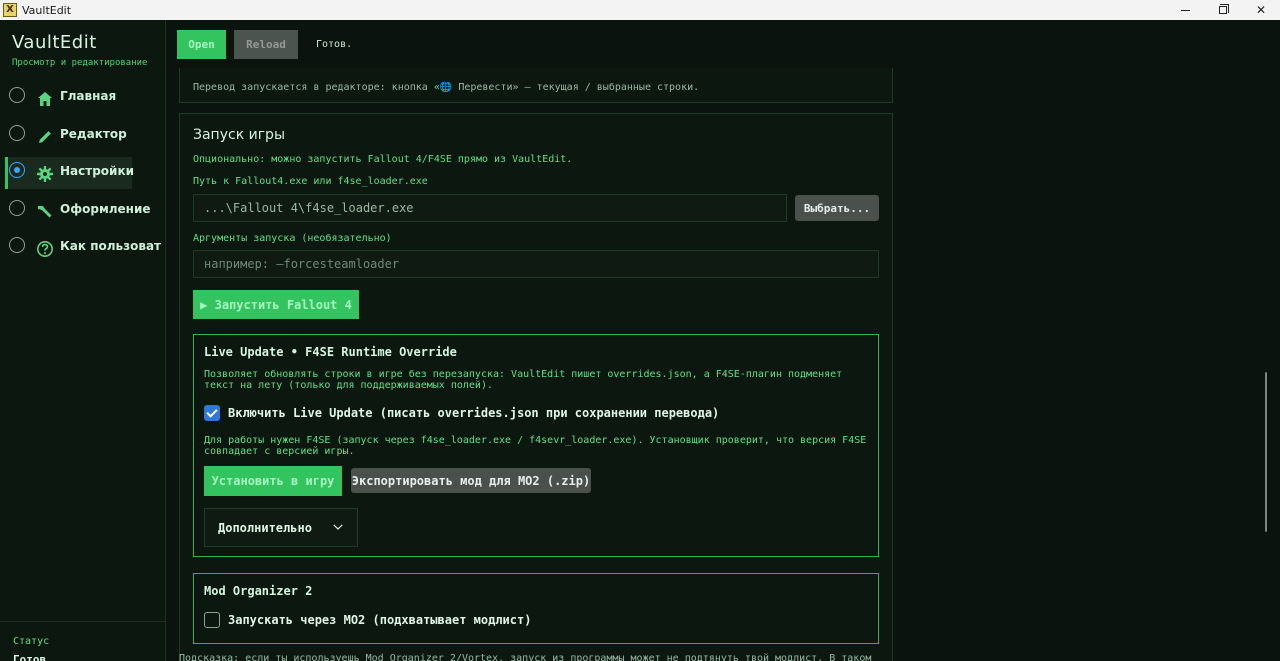 Image resolution: width=1280 pixels, height=661 pixels. What do you see at coordinates (265, 527) in the screenshot?
I see `advanced-dropdown-label: Дополнительно` at bounding box center [265, 527].